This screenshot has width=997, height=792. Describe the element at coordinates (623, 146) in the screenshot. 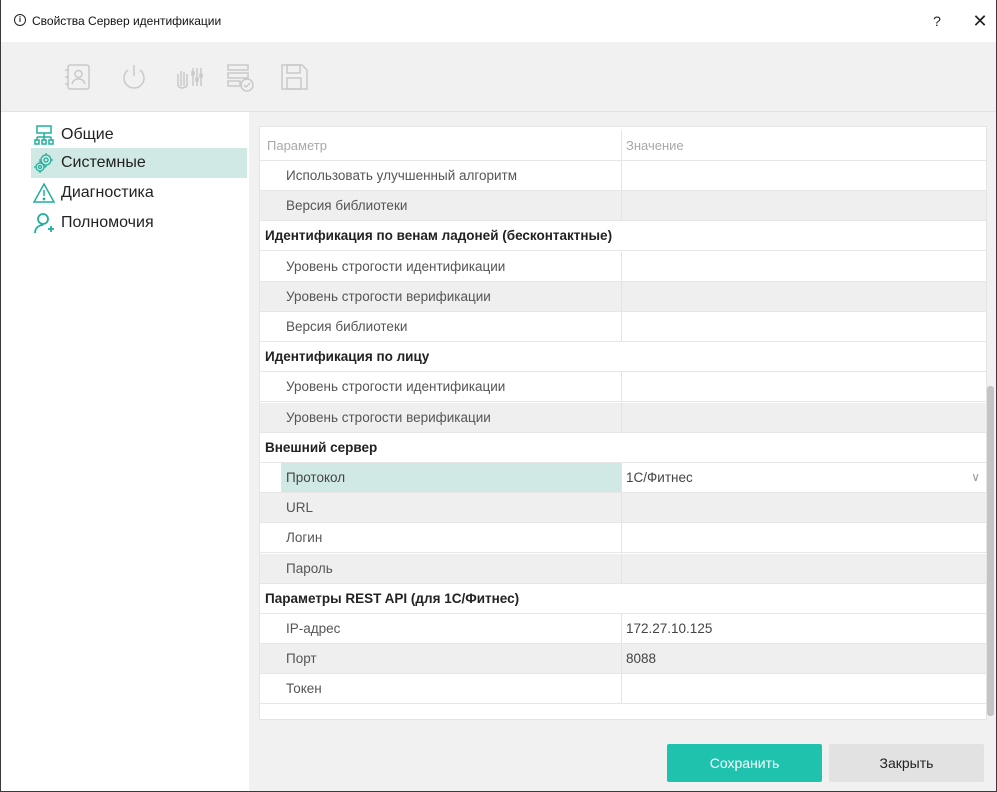

I see `grid-header: Параметр Значение` at that location.